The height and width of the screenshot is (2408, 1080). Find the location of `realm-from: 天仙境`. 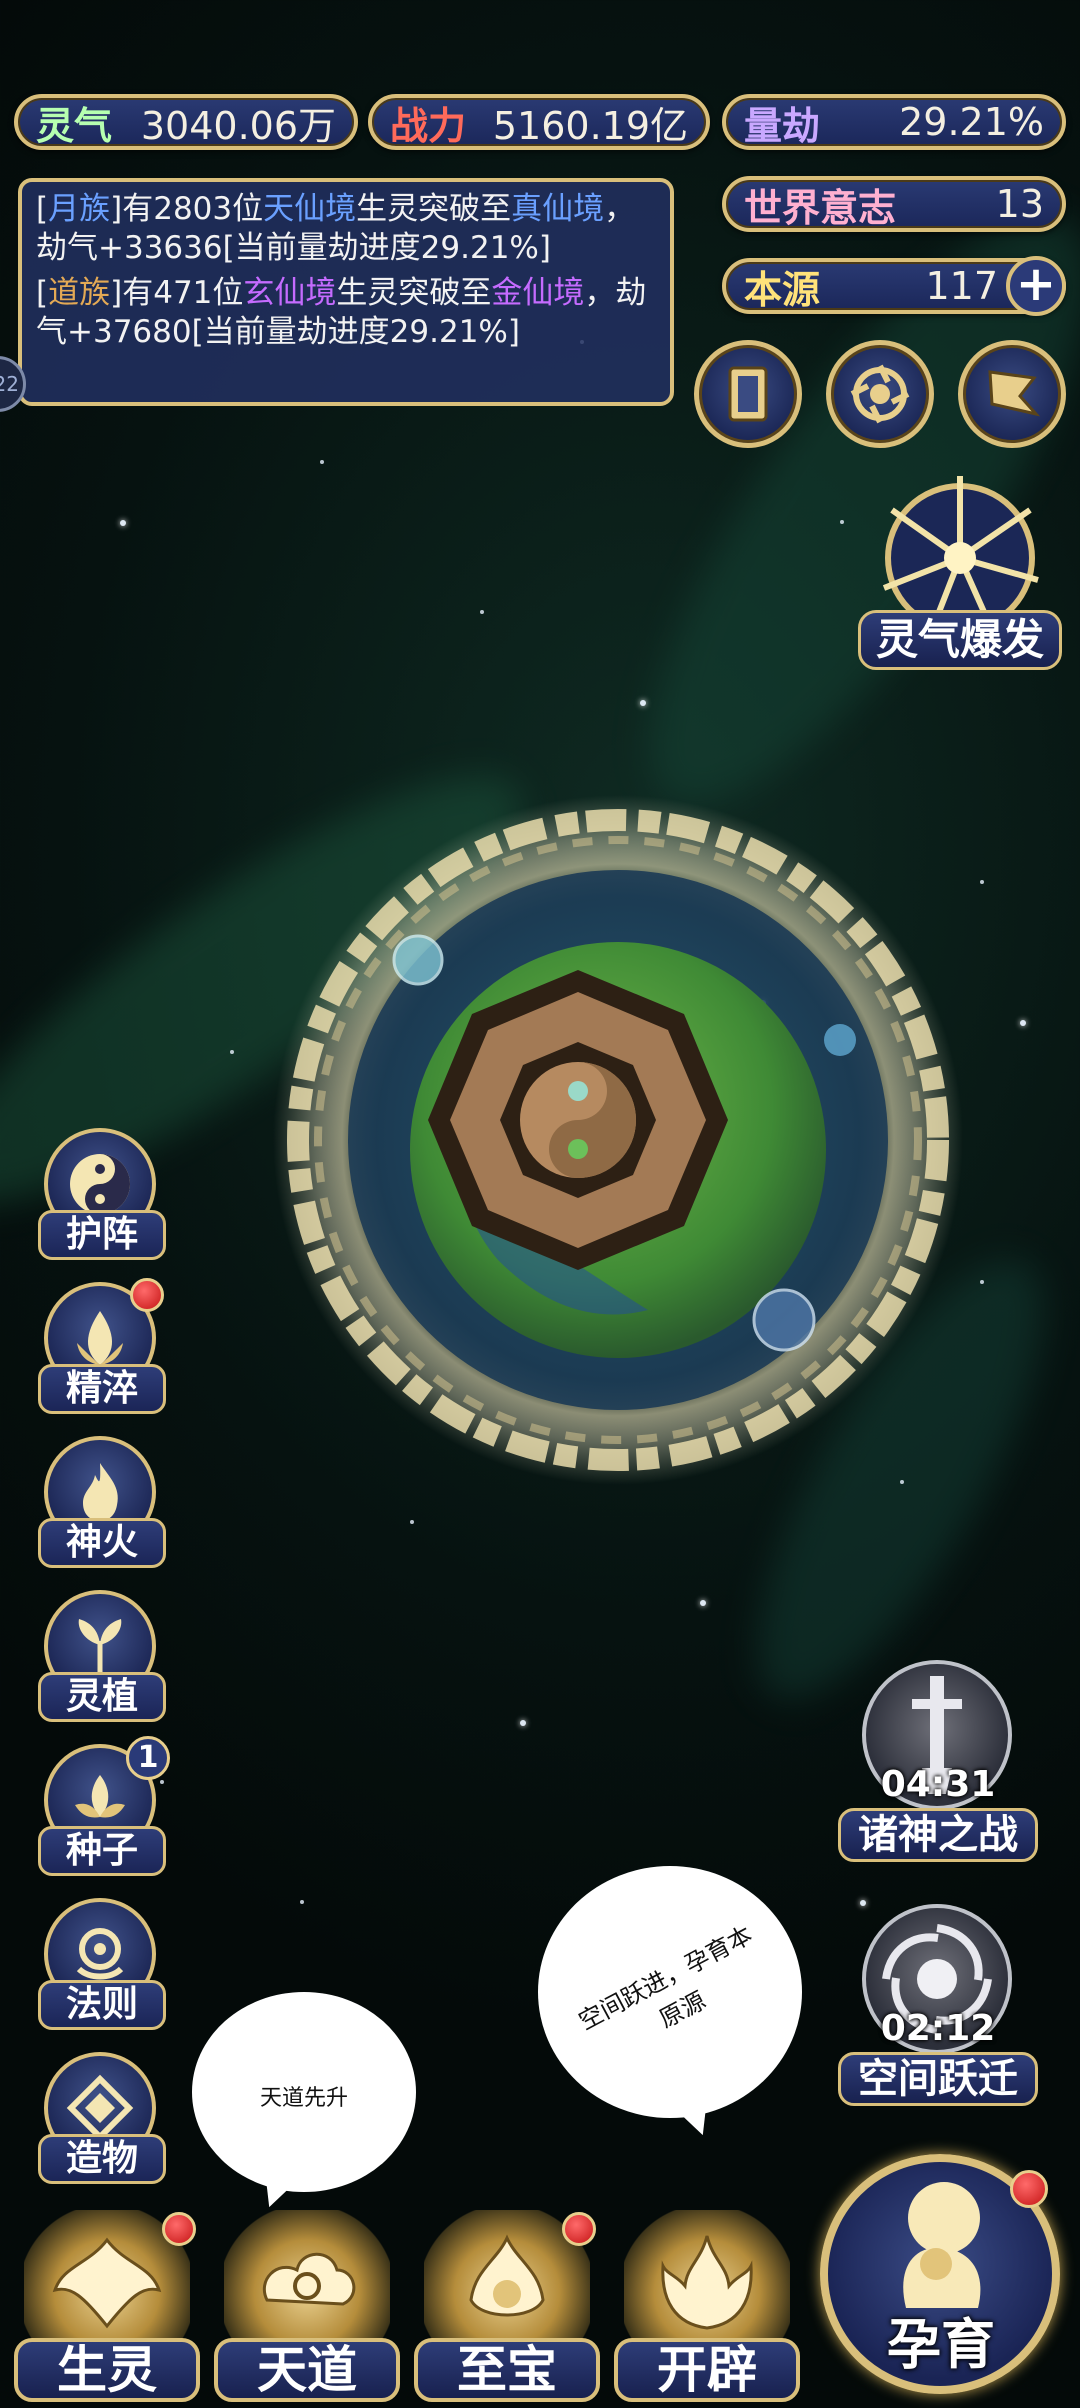

realm-from: 天仙境 is located at coordinates (310, 209).